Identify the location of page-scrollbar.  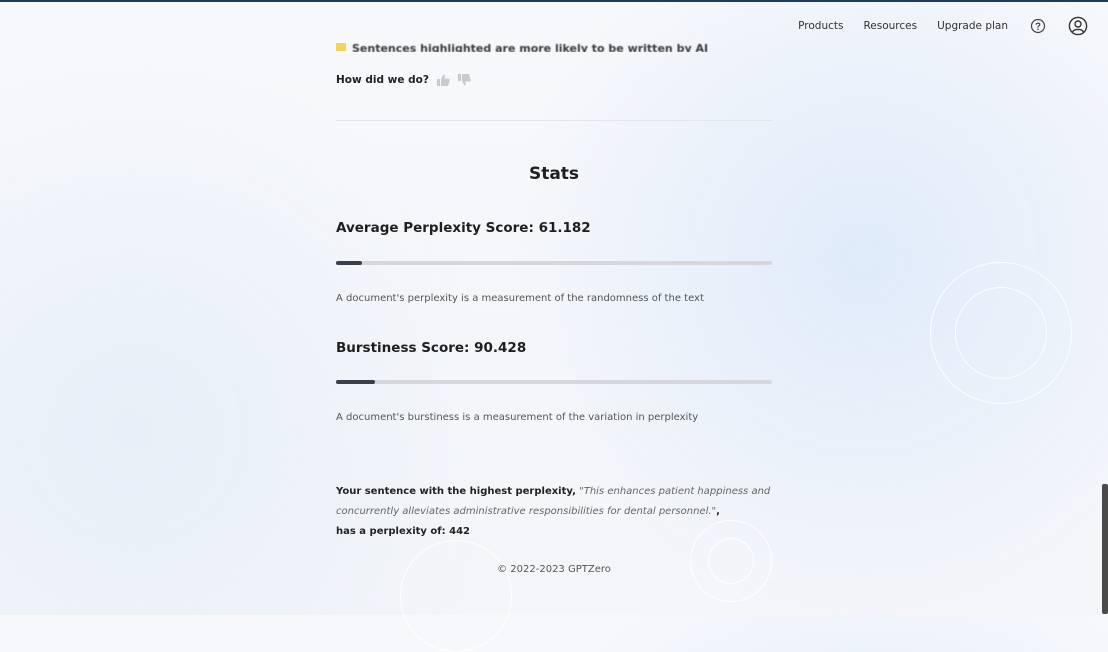
(1105, 549).